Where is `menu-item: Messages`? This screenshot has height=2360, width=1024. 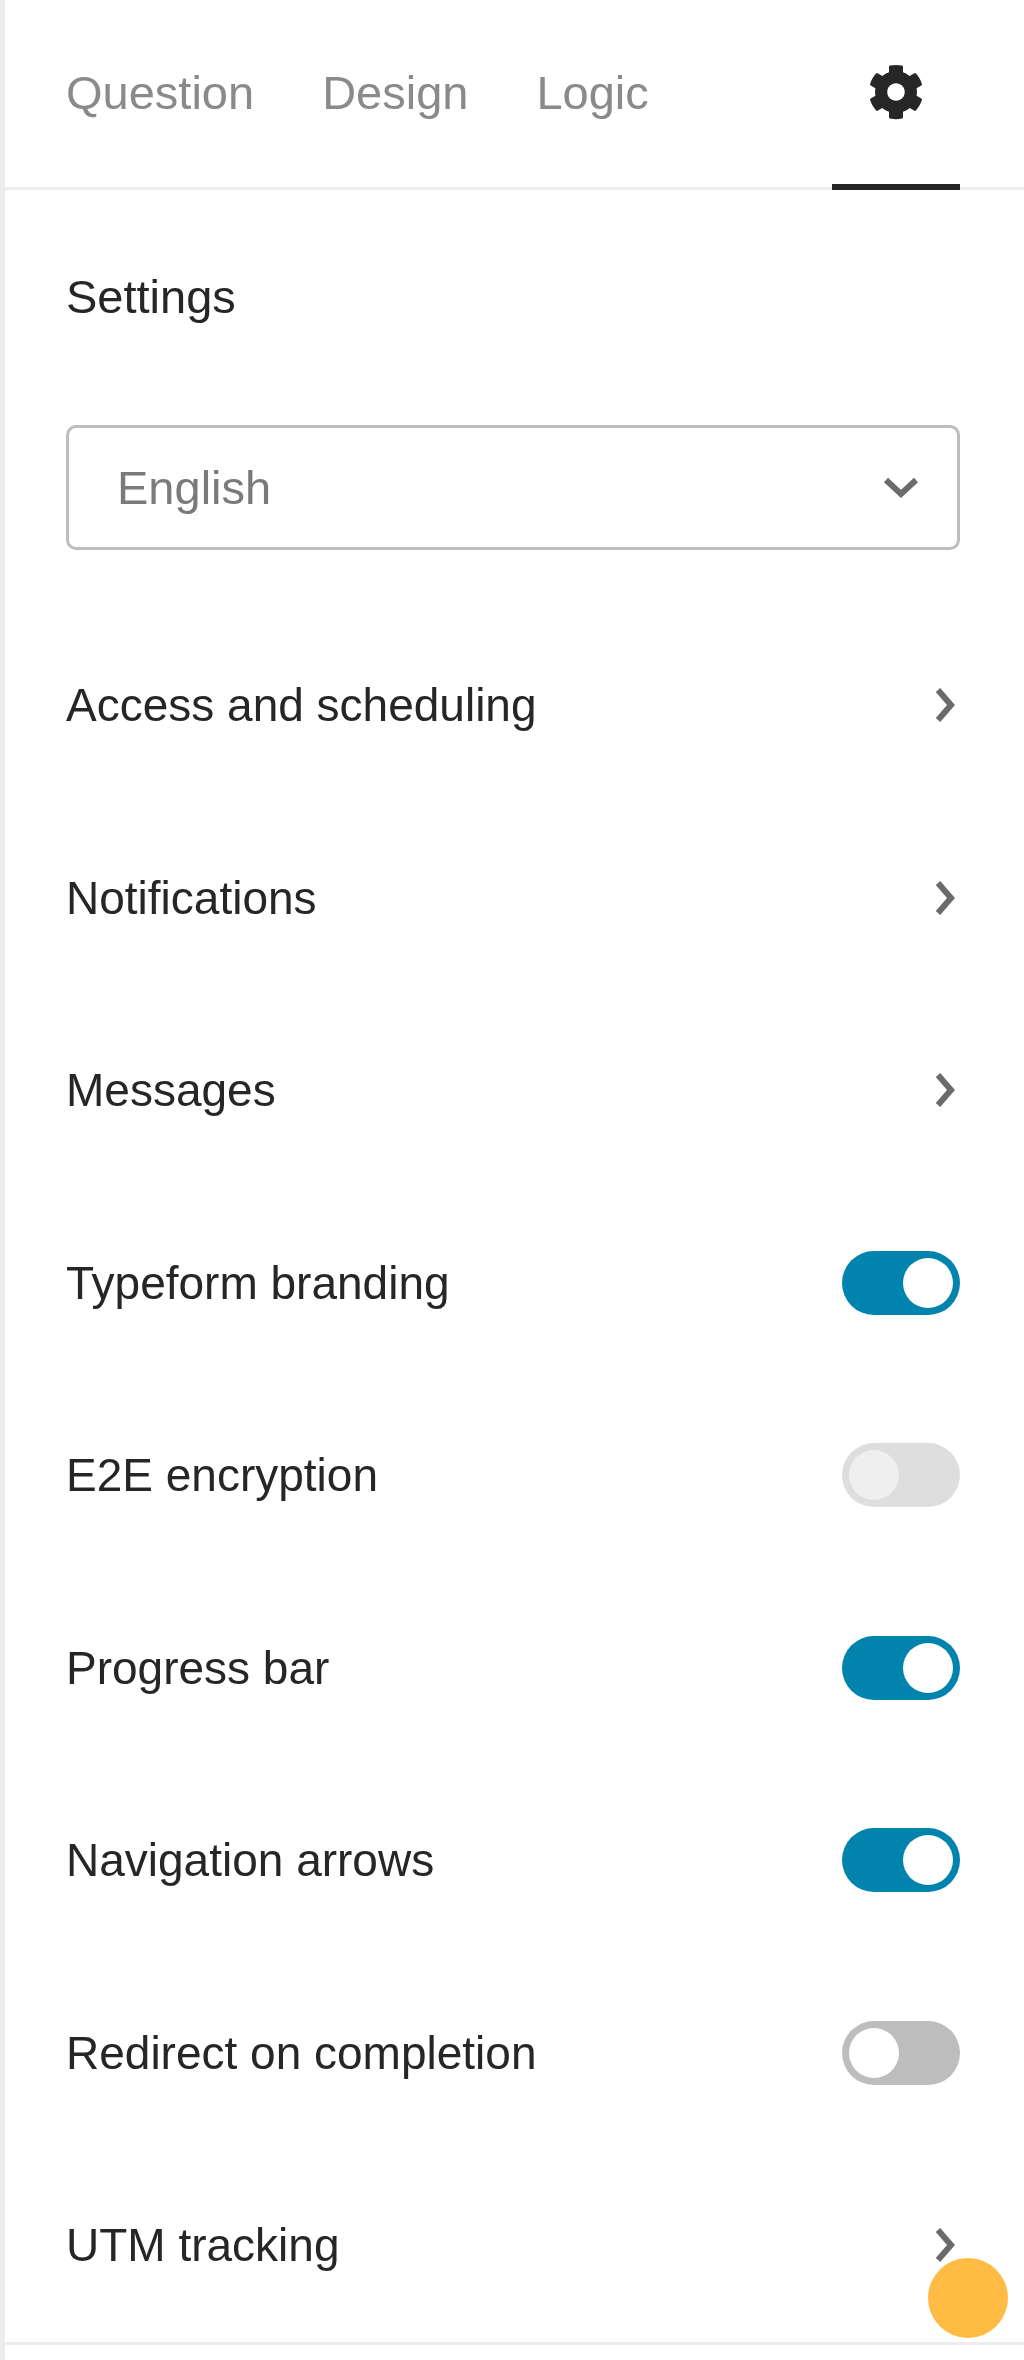
menu-item: Messages is located at coordinates (171, 1090).